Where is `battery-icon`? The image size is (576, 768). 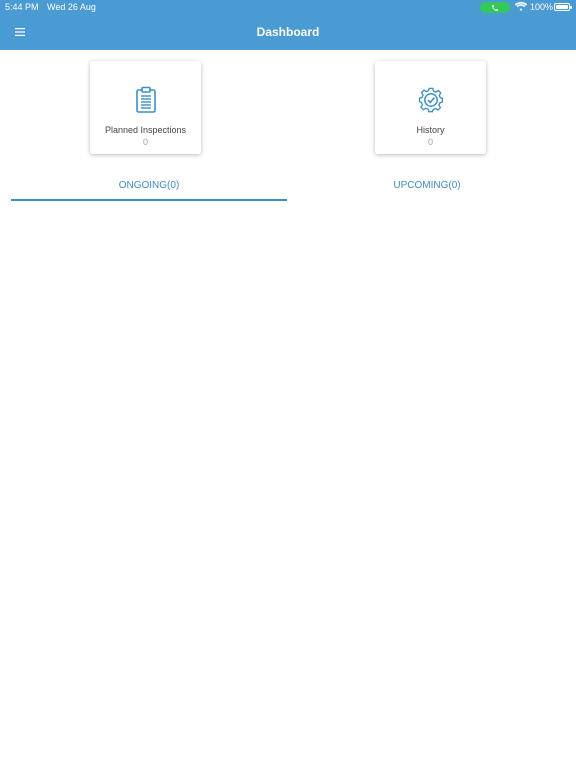
battery-icon is located at coordinates (563, 7).